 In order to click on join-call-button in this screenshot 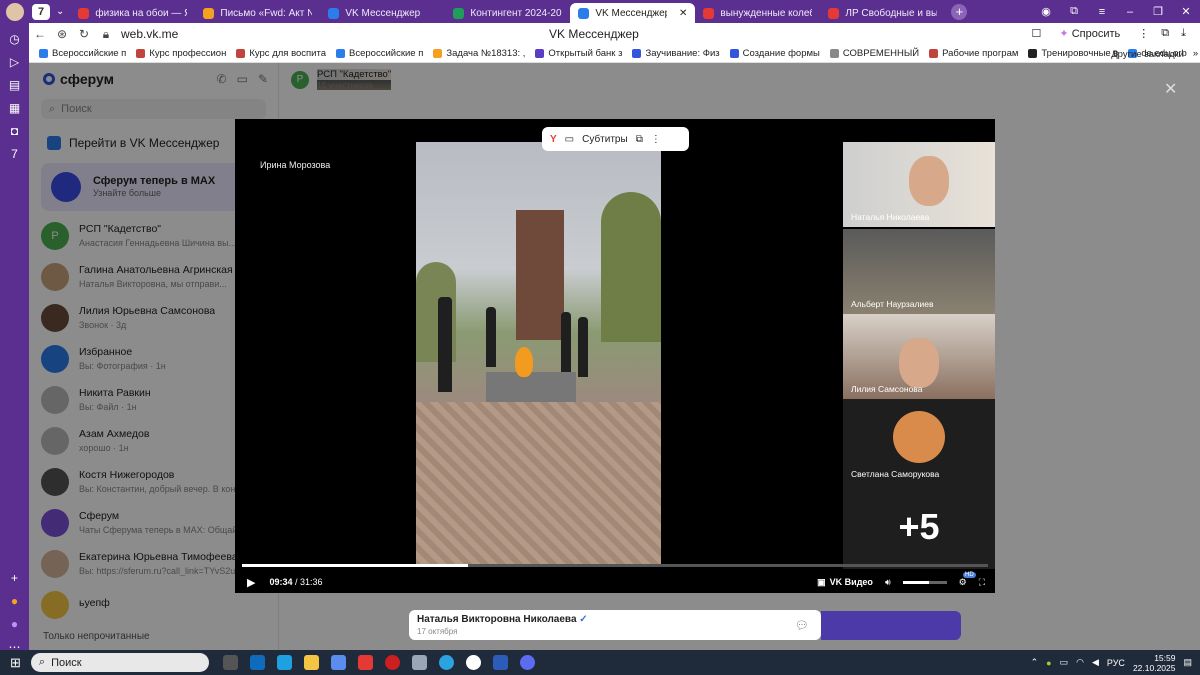, I will do `click(891, 625)`.